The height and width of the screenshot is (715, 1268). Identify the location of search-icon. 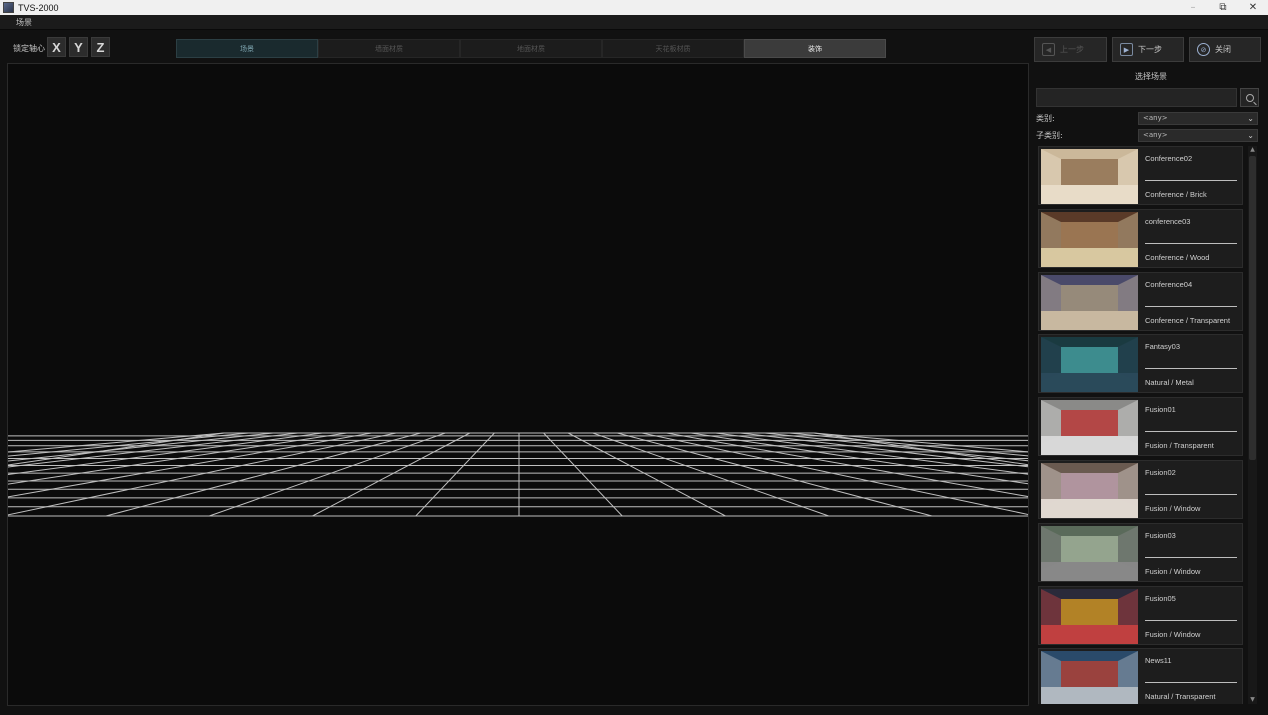
(1249, 97).